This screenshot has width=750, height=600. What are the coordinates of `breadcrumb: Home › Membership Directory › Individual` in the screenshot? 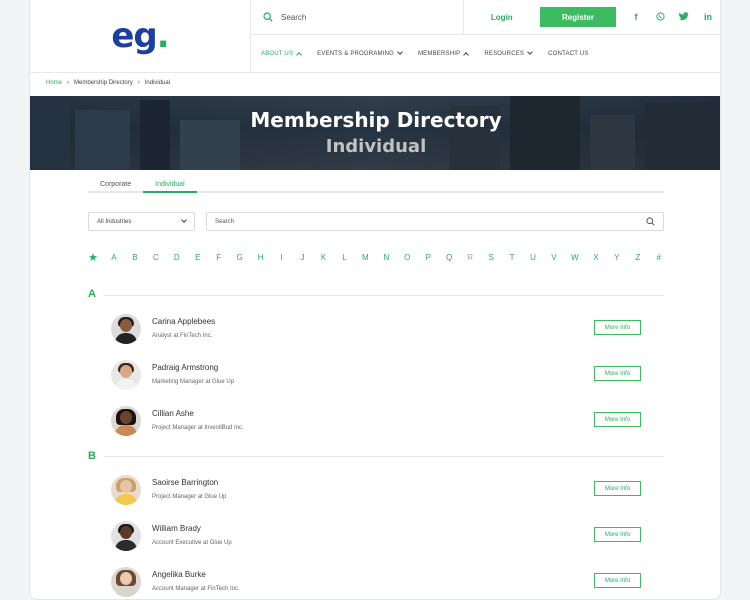 It's located at (108, 83).